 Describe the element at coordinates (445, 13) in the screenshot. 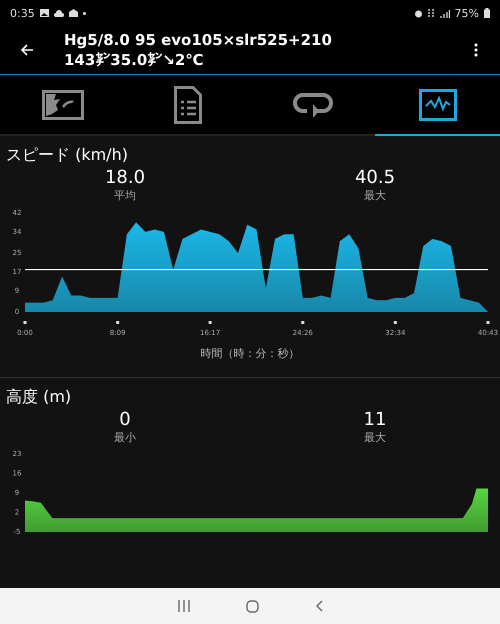

I see `signal-icon` at that location.